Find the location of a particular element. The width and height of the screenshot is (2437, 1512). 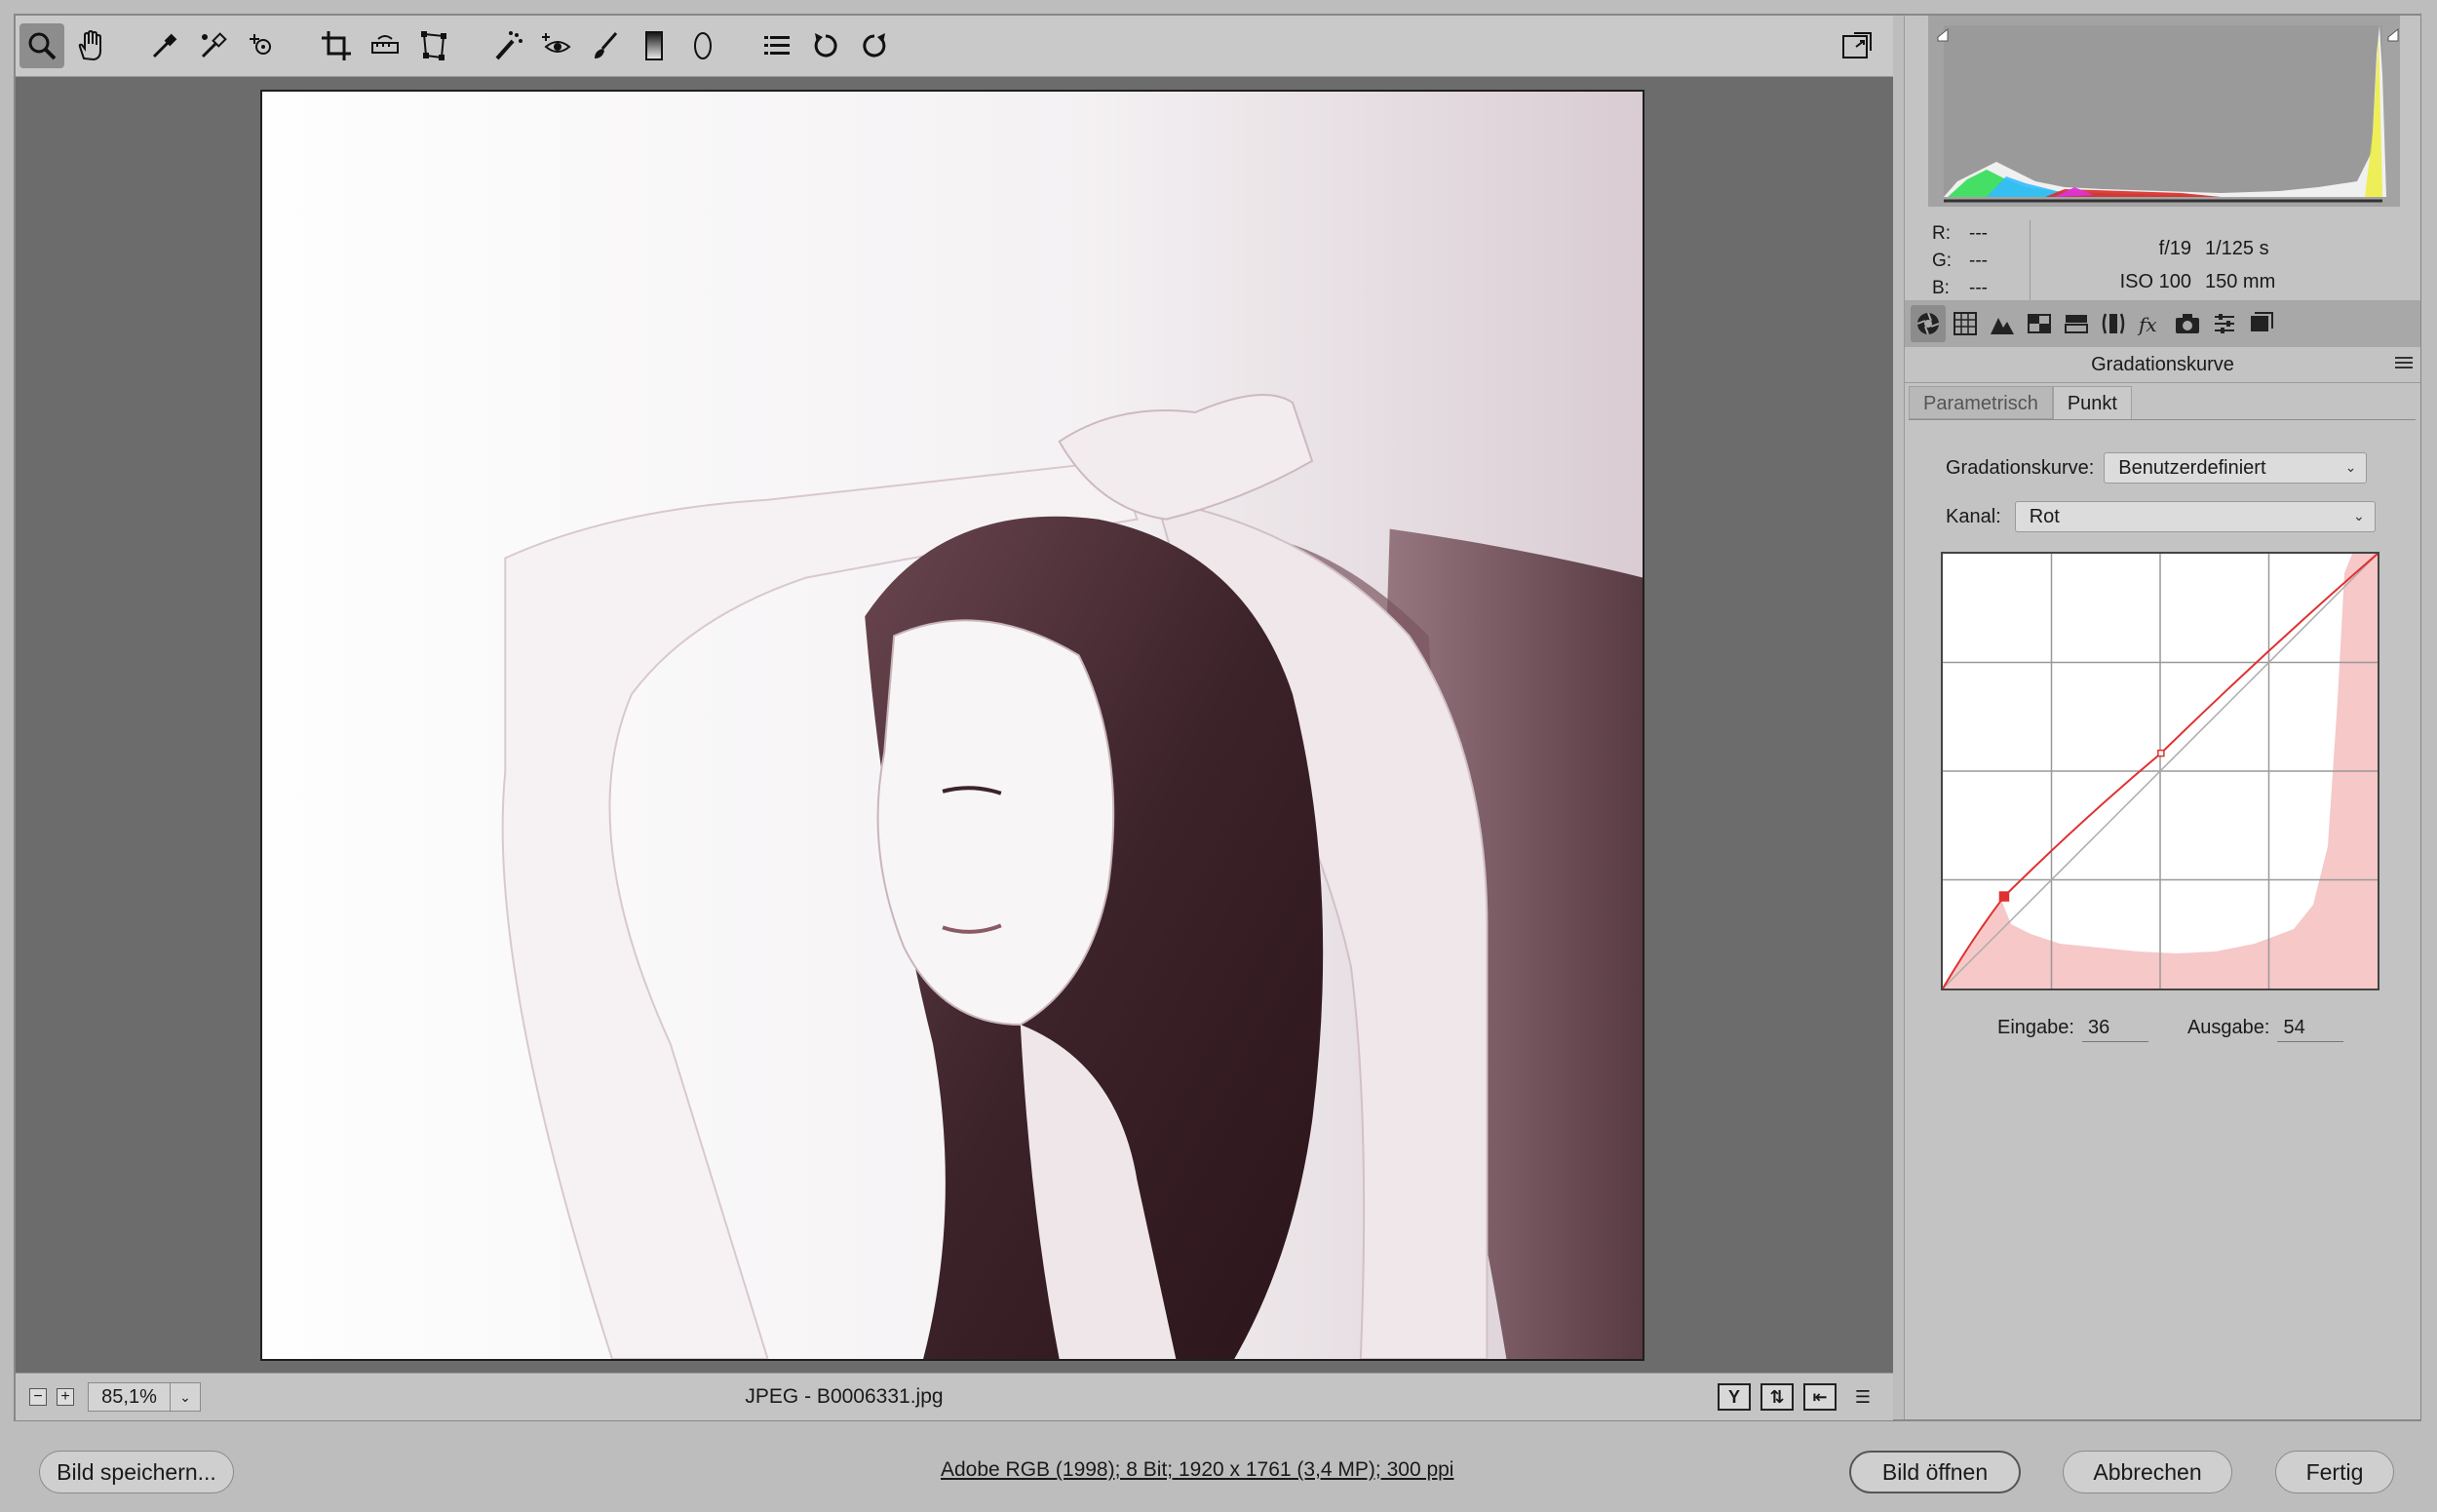

b-label: B: is located at coordinates (1941, 288).